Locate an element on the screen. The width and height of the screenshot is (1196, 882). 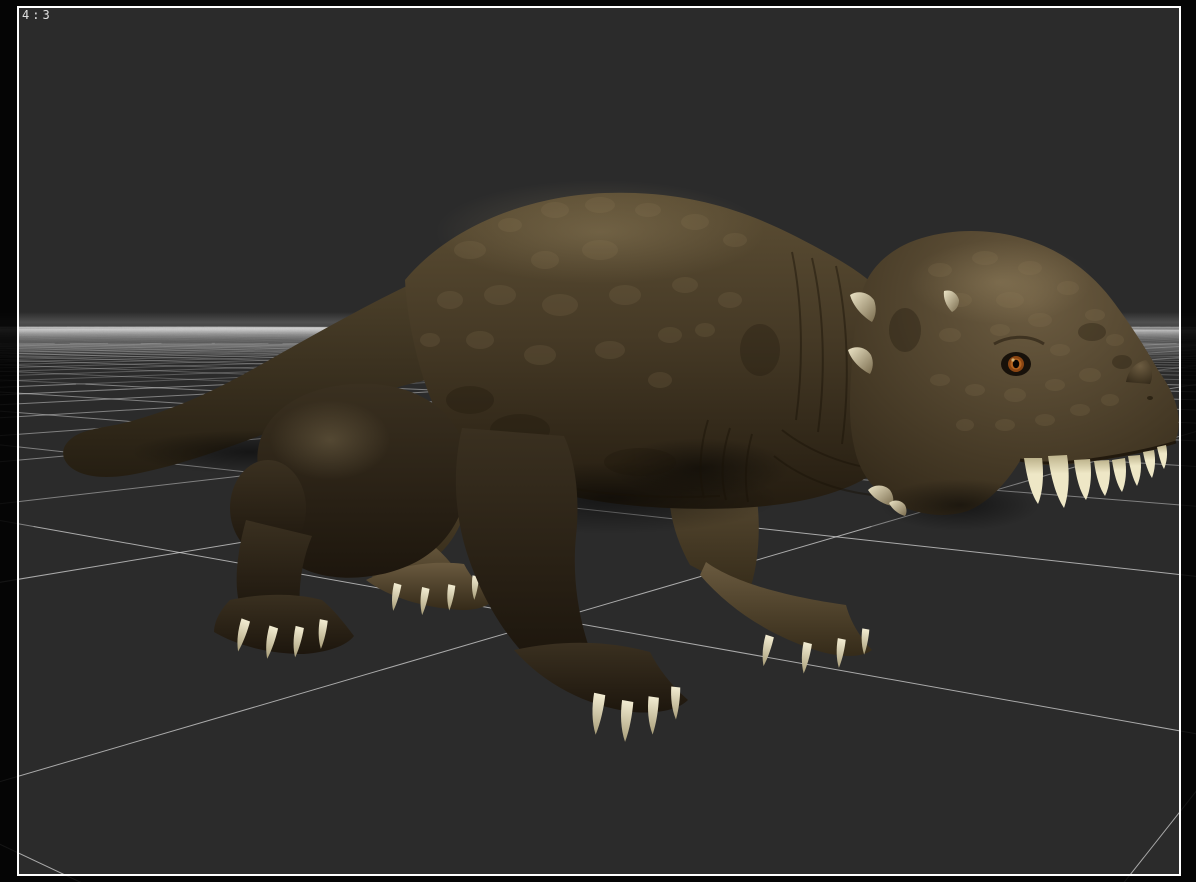
creature-eye is located at coordinates (1016, 364).